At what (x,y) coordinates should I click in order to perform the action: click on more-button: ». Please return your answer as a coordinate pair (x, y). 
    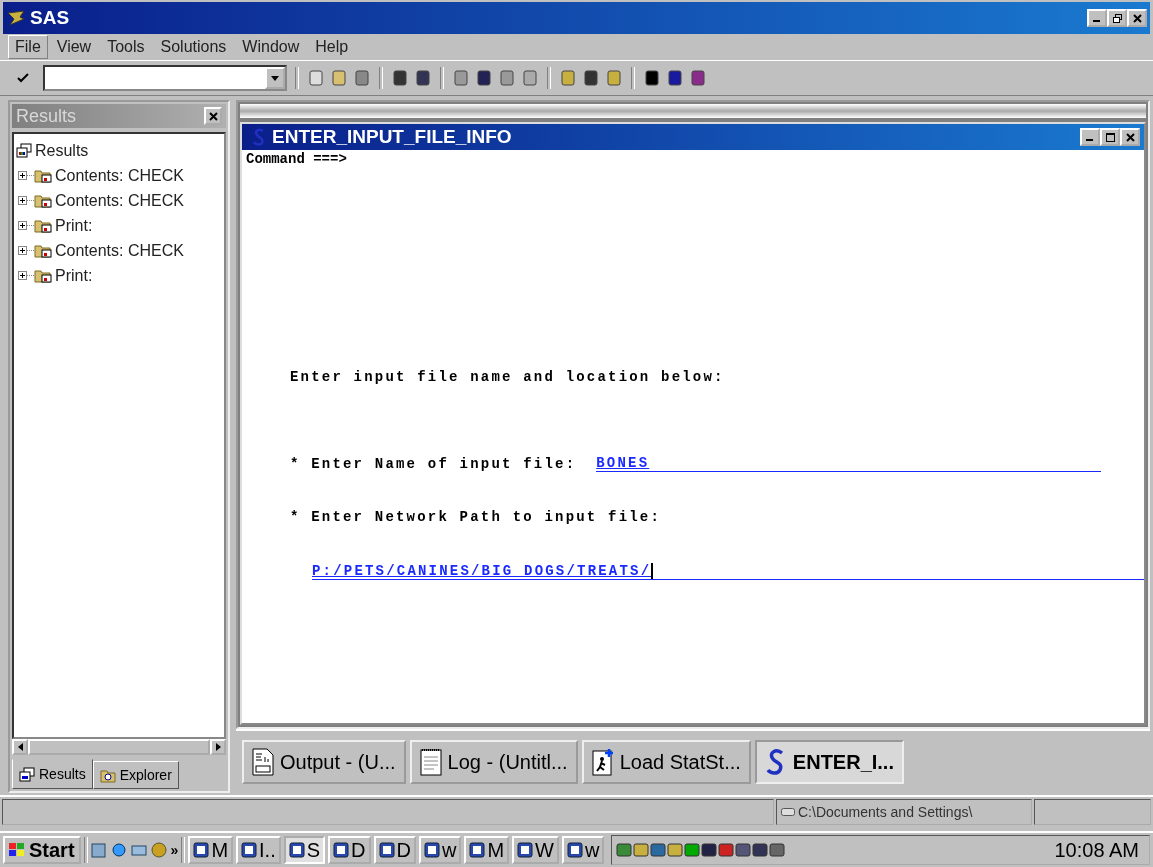
    Looking at the image, I should click on (174, 850).